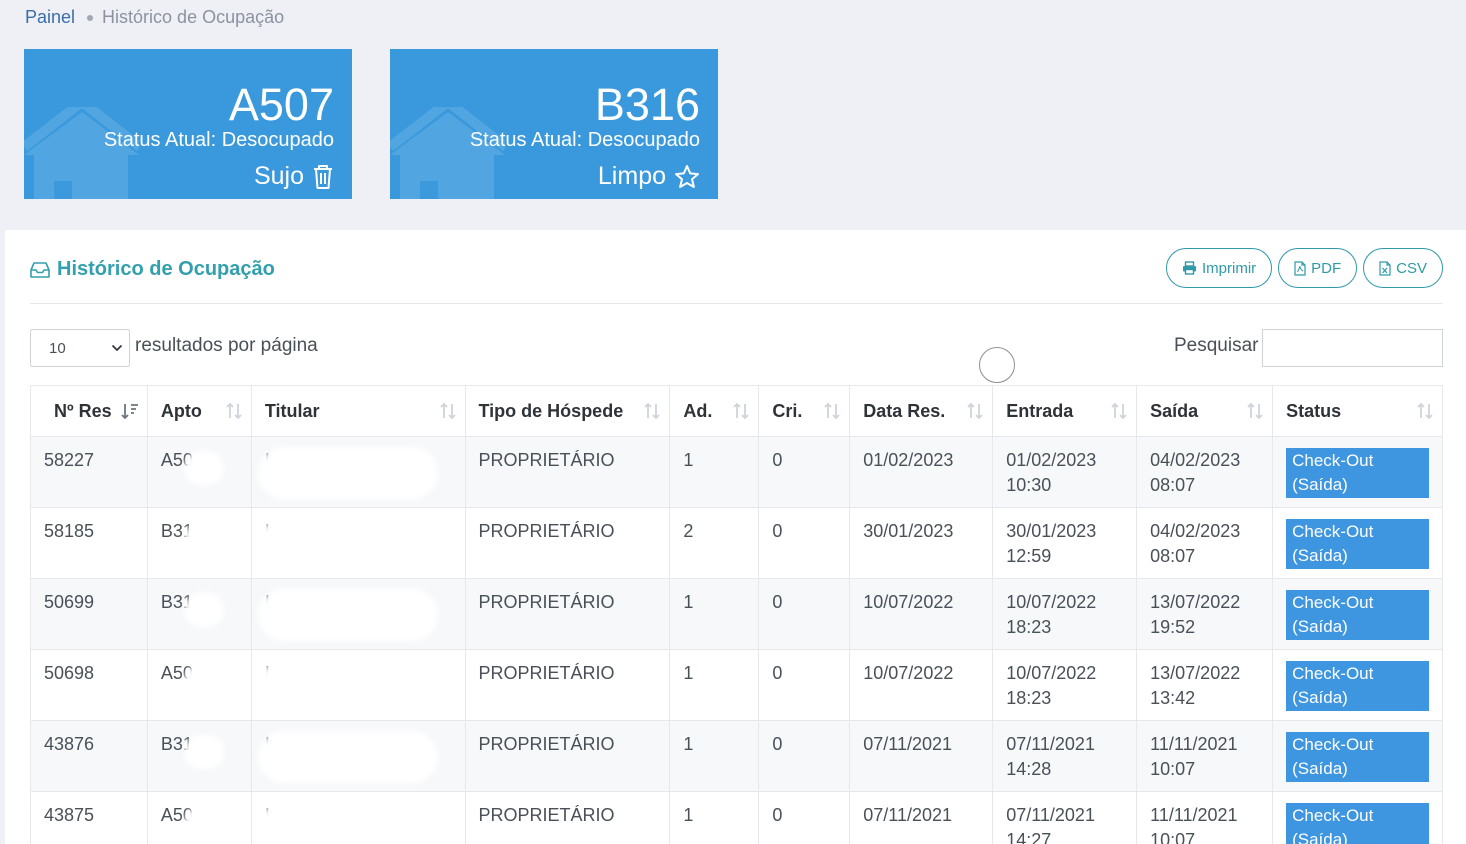 This screenshot has height=844, width=1466. Describe the element at coordinates (80, 348) in the screenshot. I see `page-length-select: 10` at that location.